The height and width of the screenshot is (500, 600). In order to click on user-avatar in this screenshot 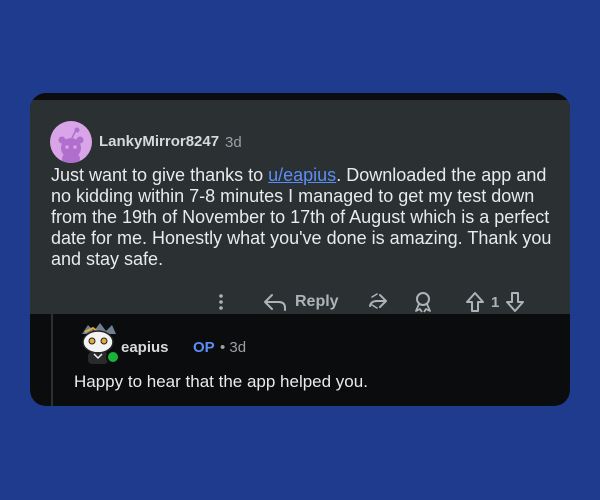, I will do `click(71, 142)`.